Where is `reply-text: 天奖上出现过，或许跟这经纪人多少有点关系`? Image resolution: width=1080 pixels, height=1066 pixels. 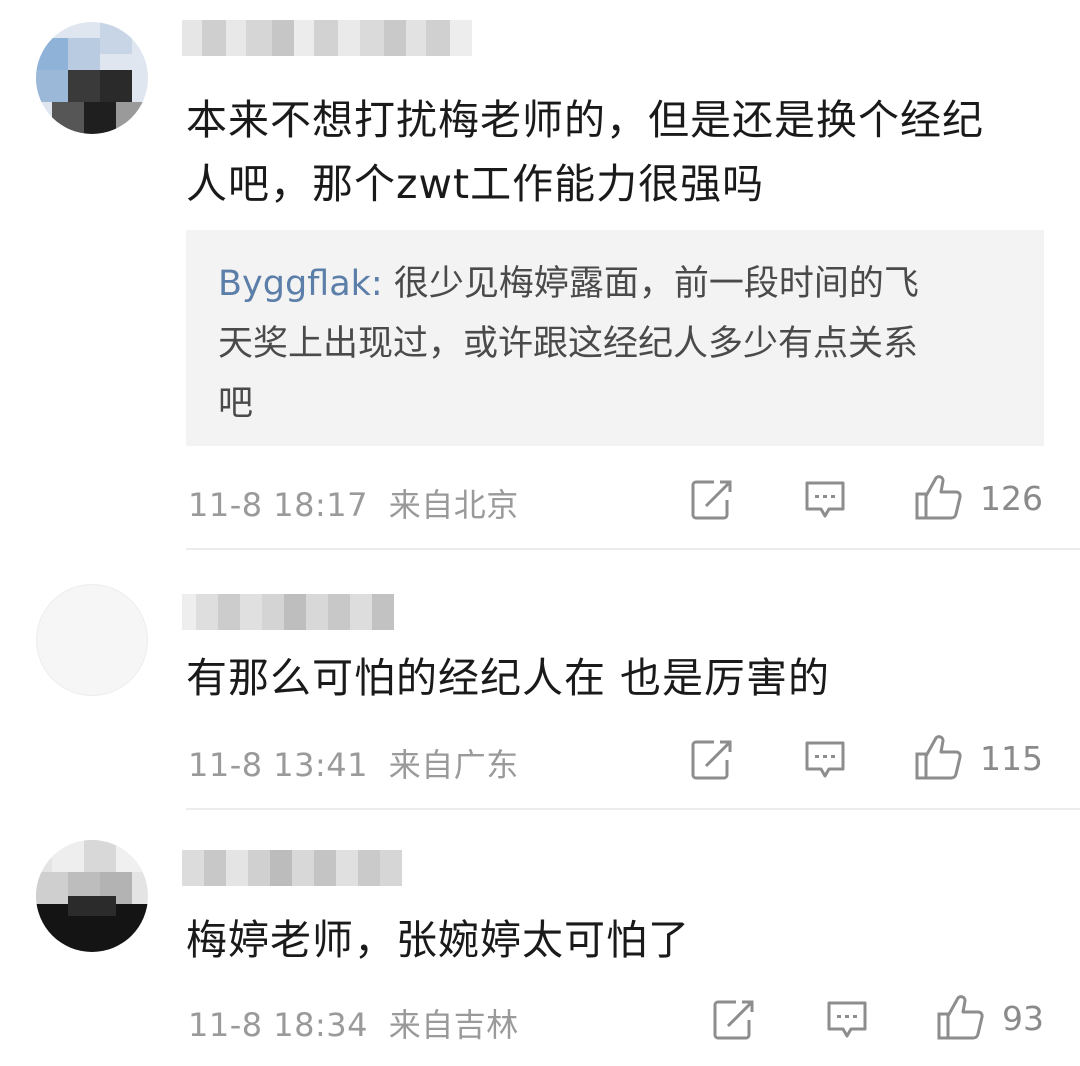
reply-text: 天奖上出现过，或许跟这经纪人多少有点关系 is located at coordinates (568, 344).